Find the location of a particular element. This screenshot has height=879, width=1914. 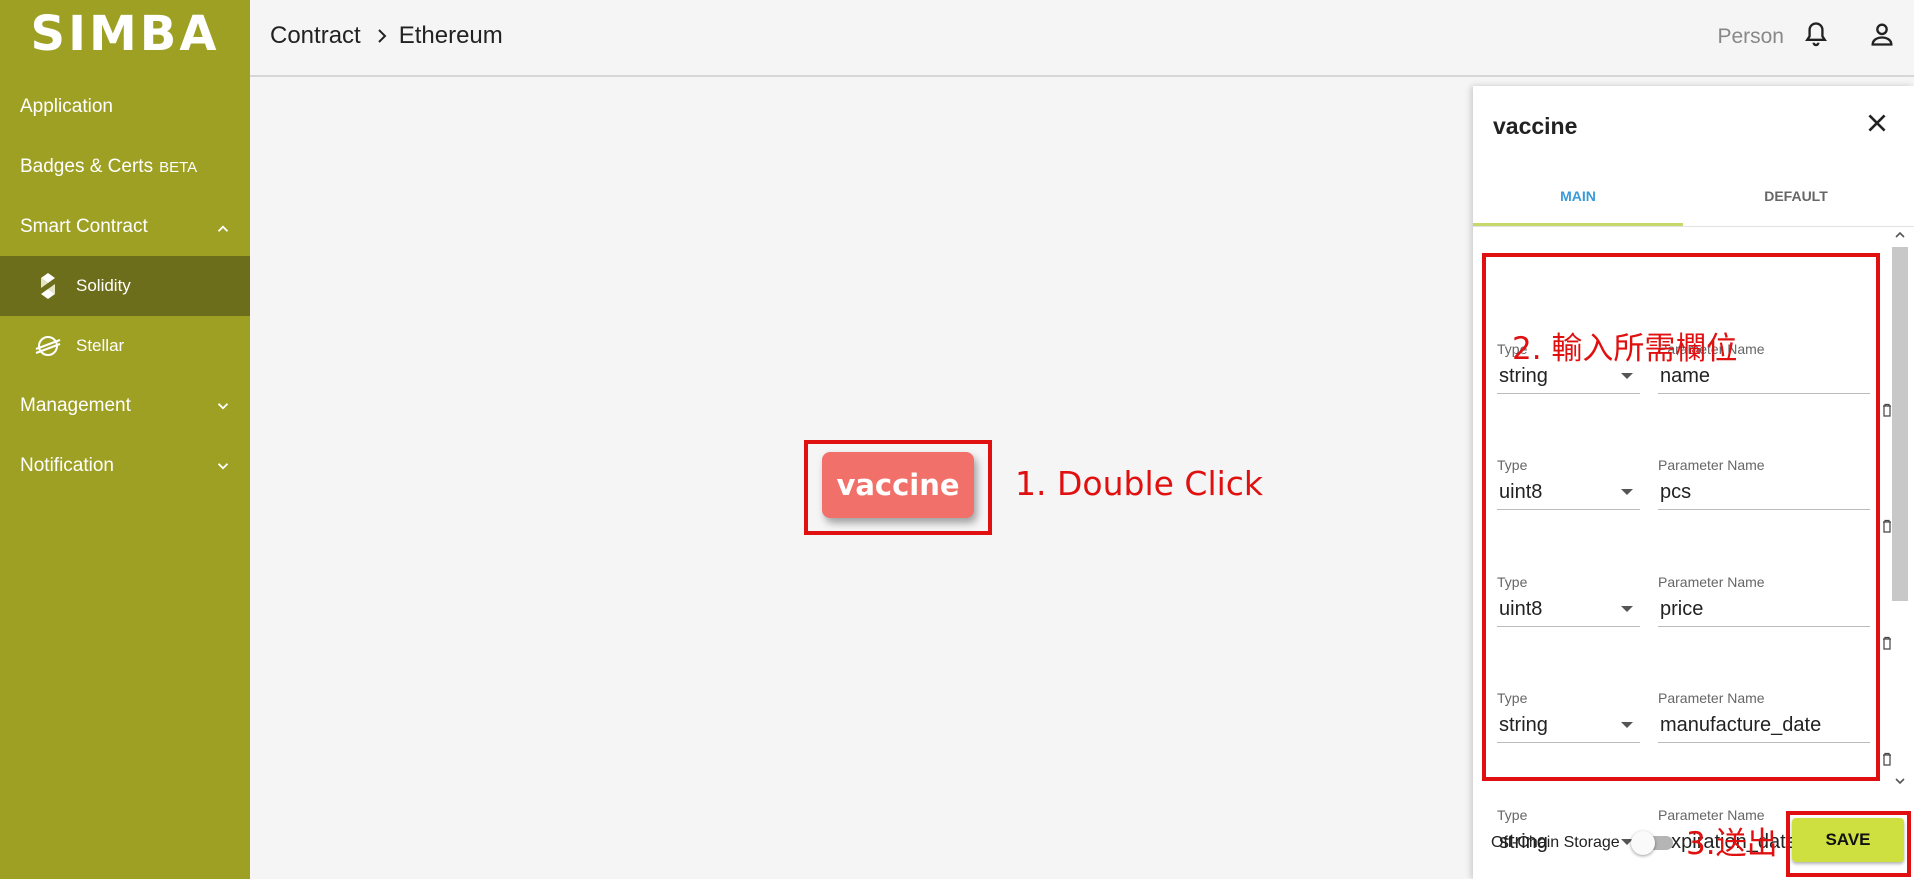

annotation-step-1: 1. Double Click is located at coordinates (1139, 483).